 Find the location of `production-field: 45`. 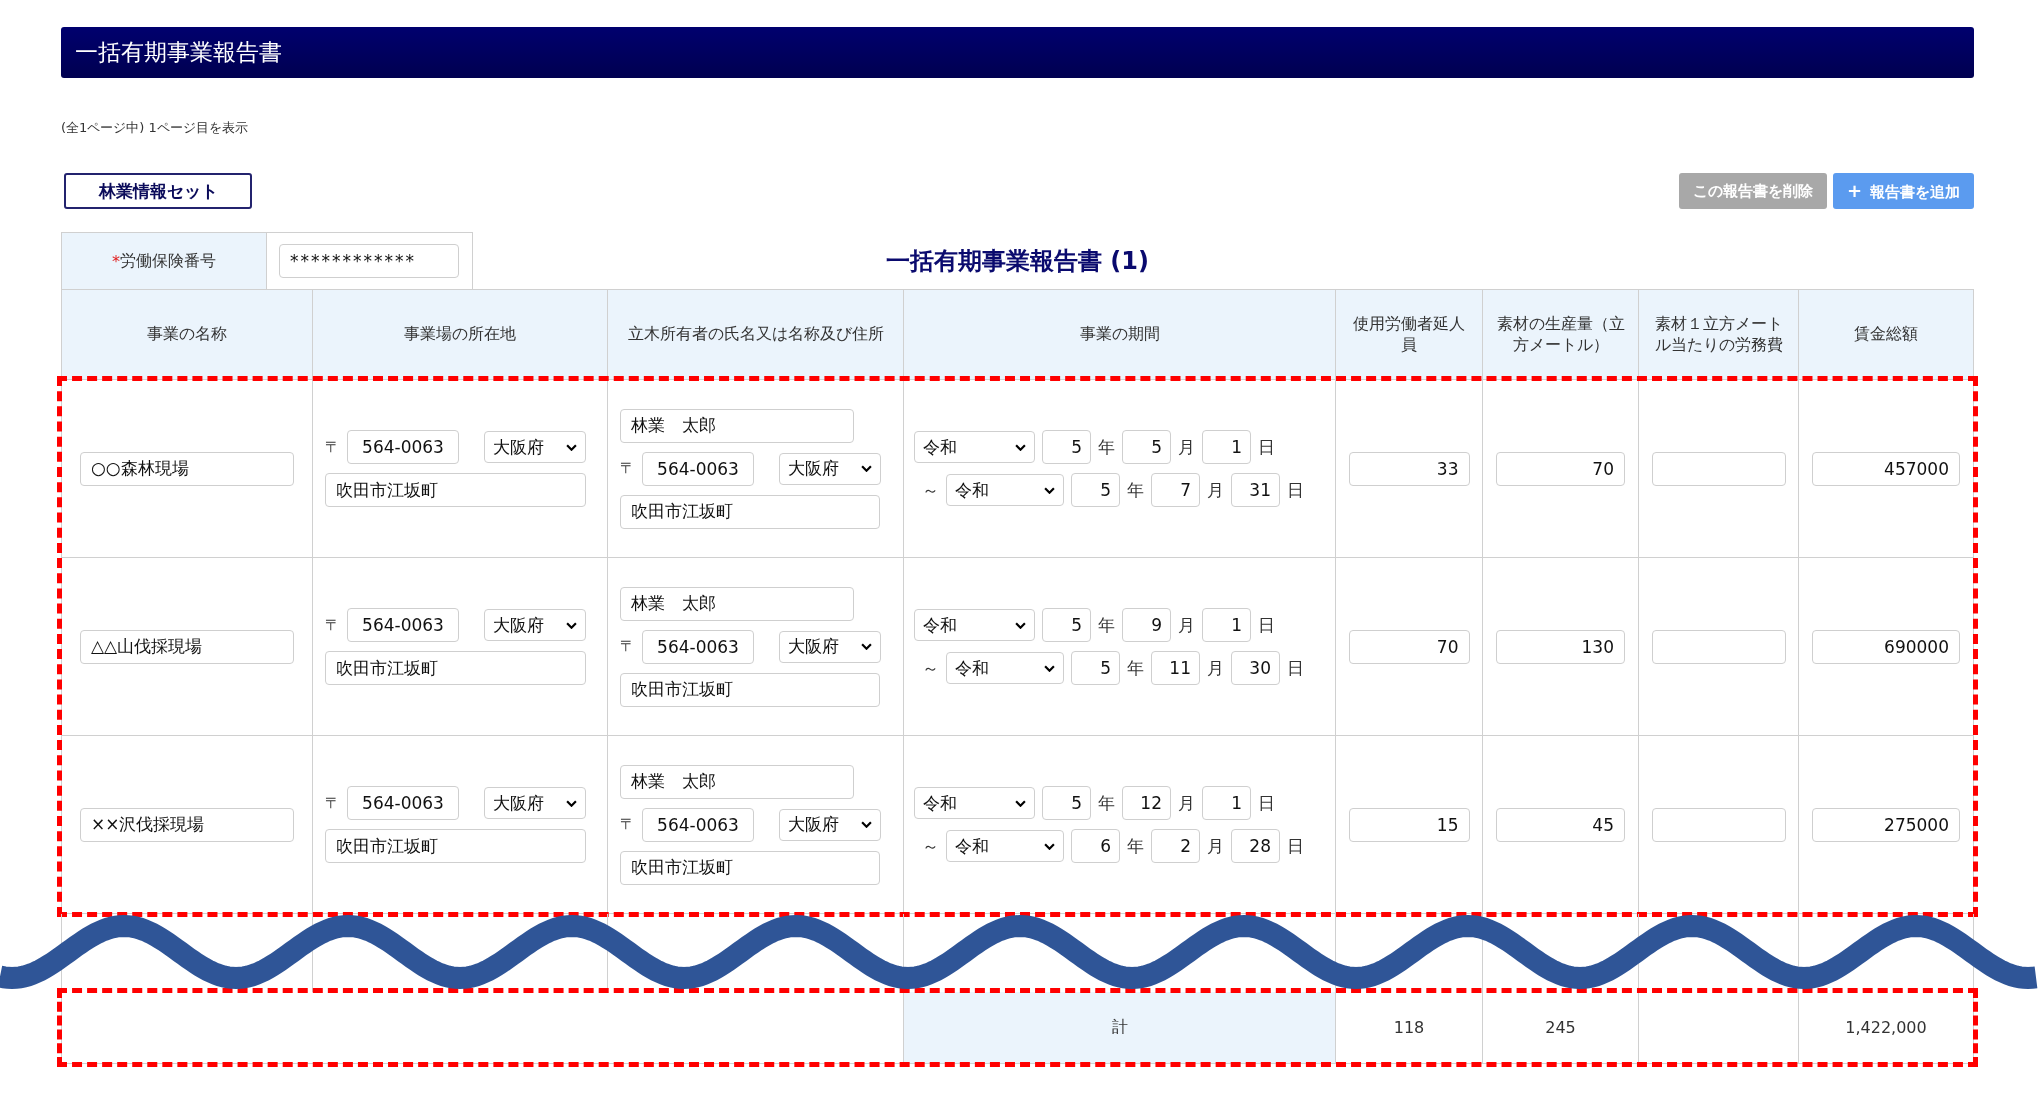

production-field: 45 is located at coordinates (1560, 824).